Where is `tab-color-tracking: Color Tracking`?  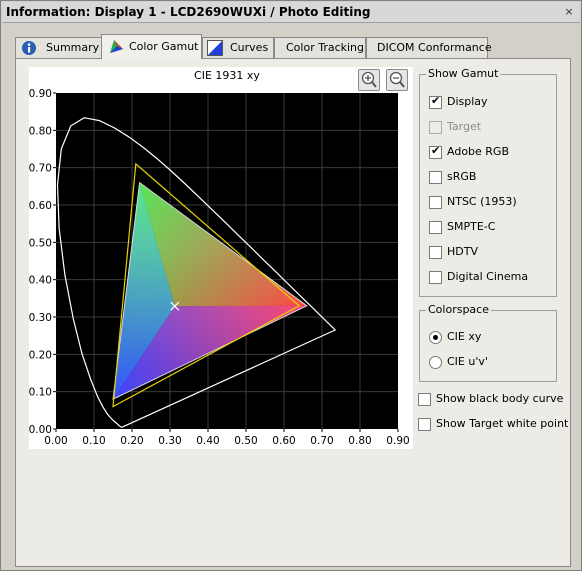 tab-color-tracking: Color Tracking is located at coordinates (320, 47).